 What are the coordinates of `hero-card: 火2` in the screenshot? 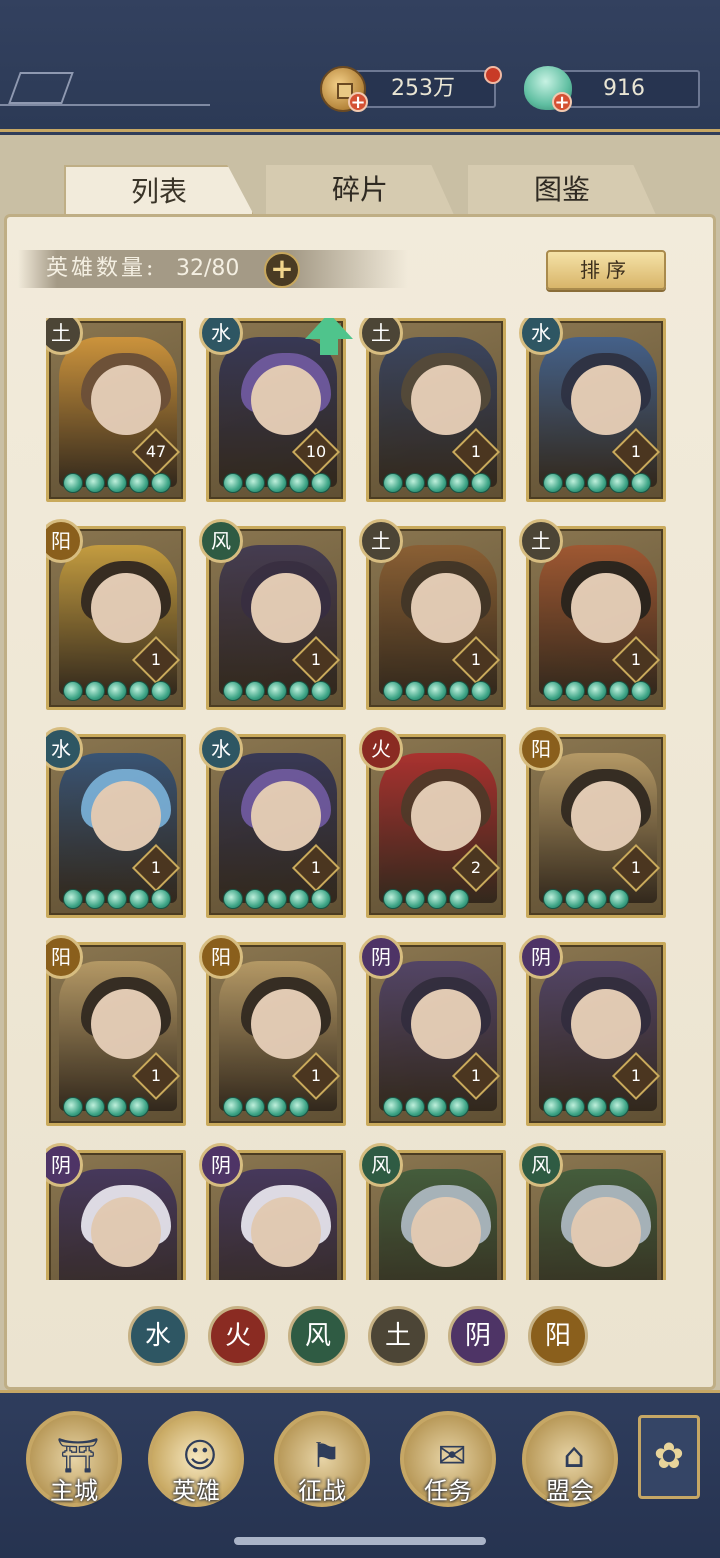 It's located at (432, 822).